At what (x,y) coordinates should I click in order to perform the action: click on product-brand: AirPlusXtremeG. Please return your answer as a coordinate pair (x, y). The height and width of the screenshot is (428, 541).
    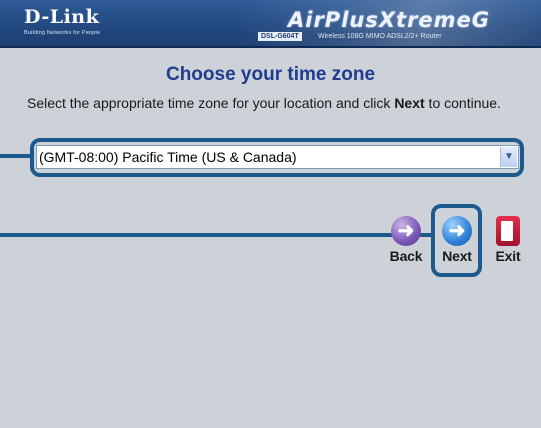
    Looking at the image, I should click on (389, 20).